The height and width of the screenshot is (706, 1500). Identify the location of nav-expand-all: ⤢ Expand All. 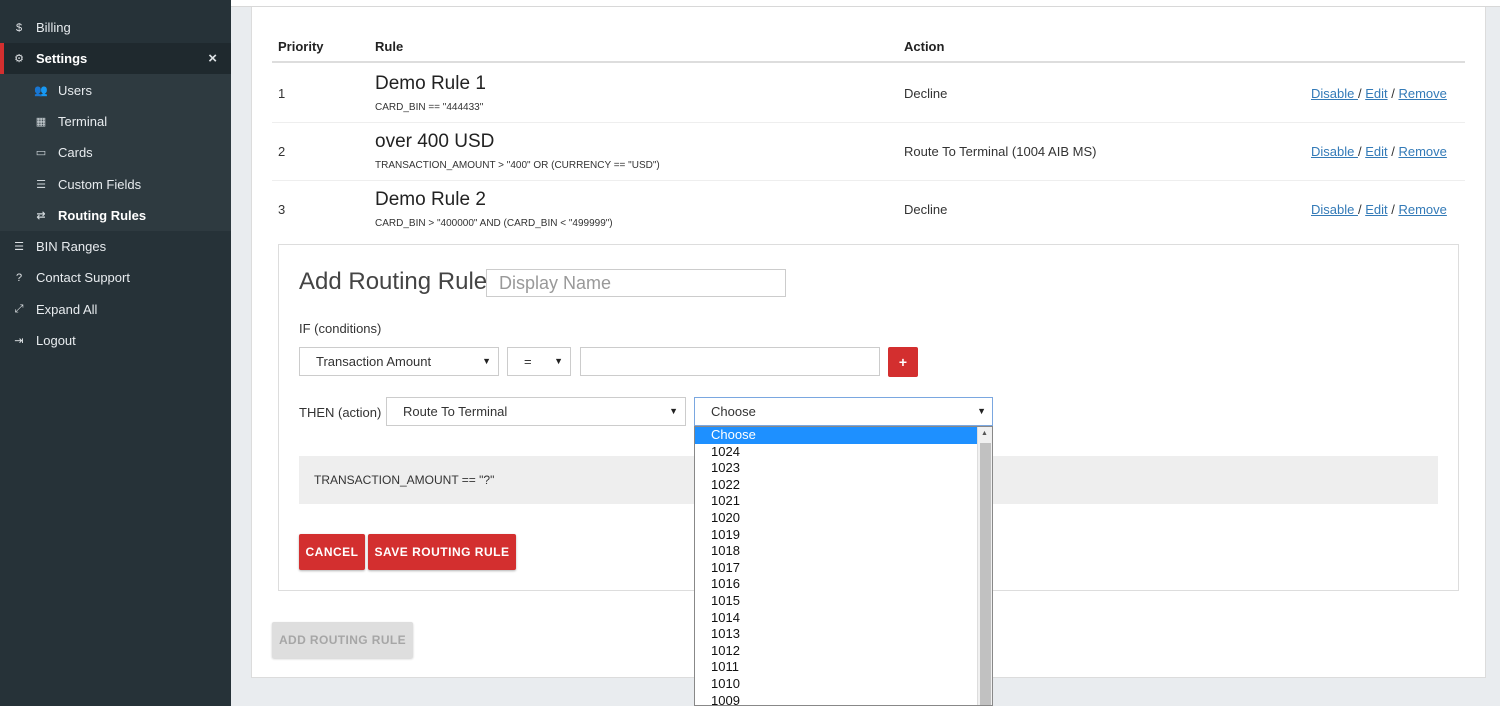
(115, 309).